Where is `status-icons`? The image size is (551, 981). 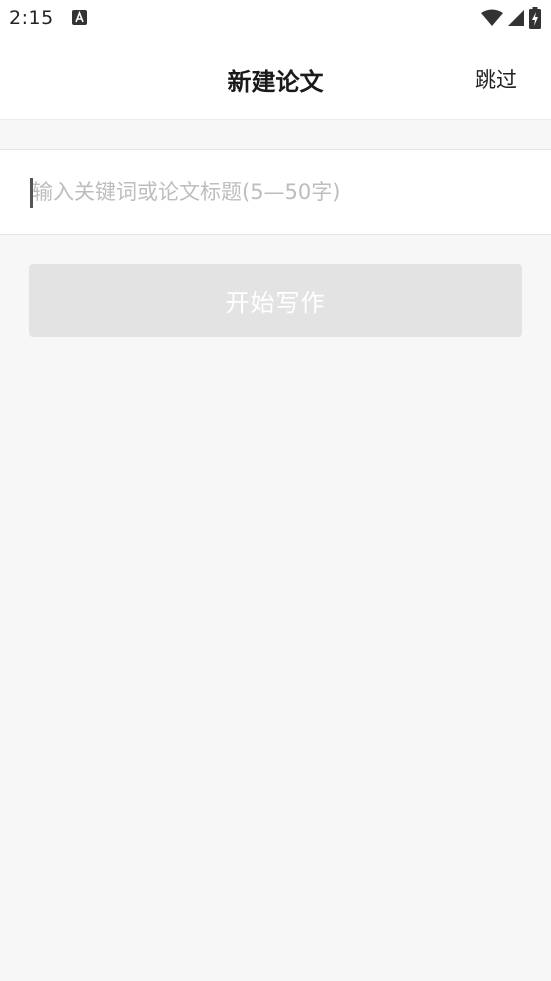 status-icons is located at coordinates (511, 18).